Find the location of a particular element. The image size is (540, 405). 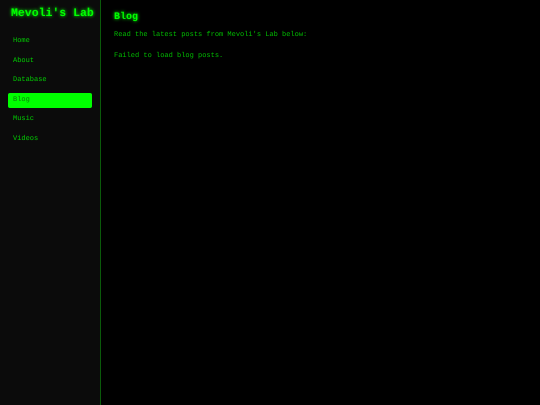

site-title: Mevoli's Lab is located at coordinates (51, 13).